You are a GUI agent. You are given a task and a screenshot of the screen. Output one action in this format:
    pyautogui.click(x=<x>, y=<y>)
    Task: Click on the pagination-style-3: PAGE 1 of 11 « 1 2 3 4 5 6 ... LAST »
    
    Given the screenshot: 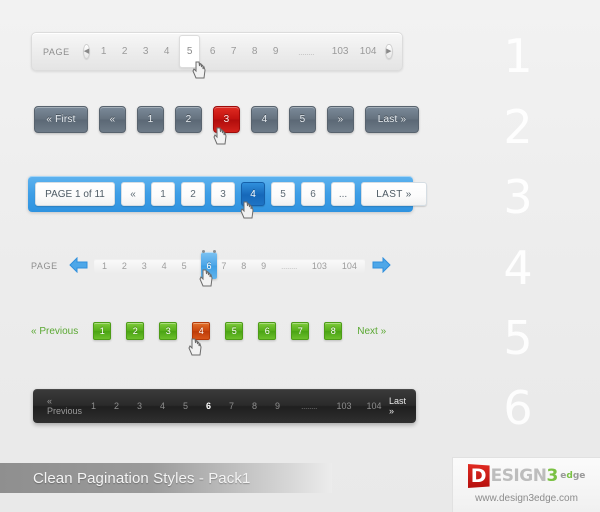 What is the action you would take?
    pyautogui.click(x=227, y=194)
    